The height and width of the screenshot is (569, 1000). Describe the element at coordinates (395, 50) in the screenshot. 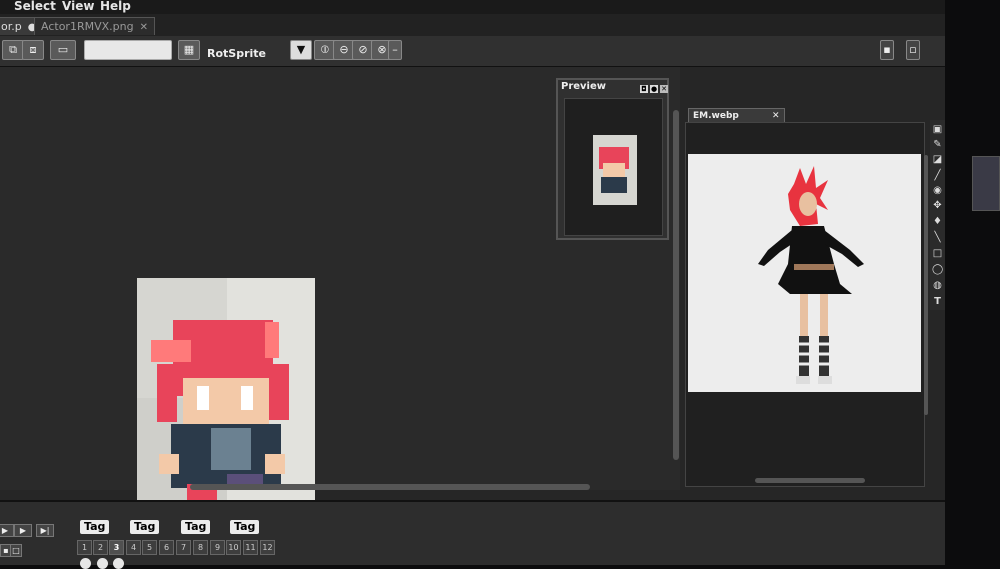

I see `minus-icon: –` at that location.